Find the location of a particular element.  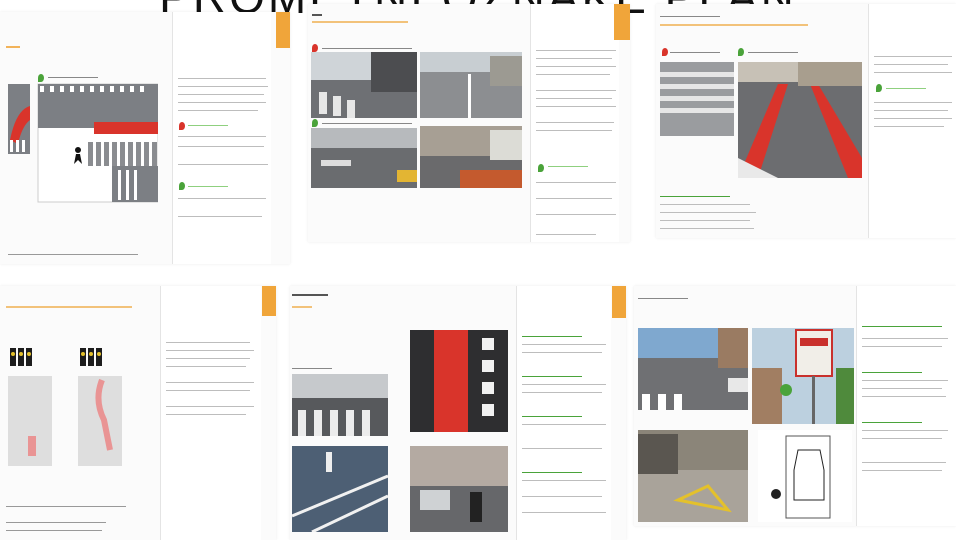

page-6-parking-diagram is located at coordinates (805, 476).